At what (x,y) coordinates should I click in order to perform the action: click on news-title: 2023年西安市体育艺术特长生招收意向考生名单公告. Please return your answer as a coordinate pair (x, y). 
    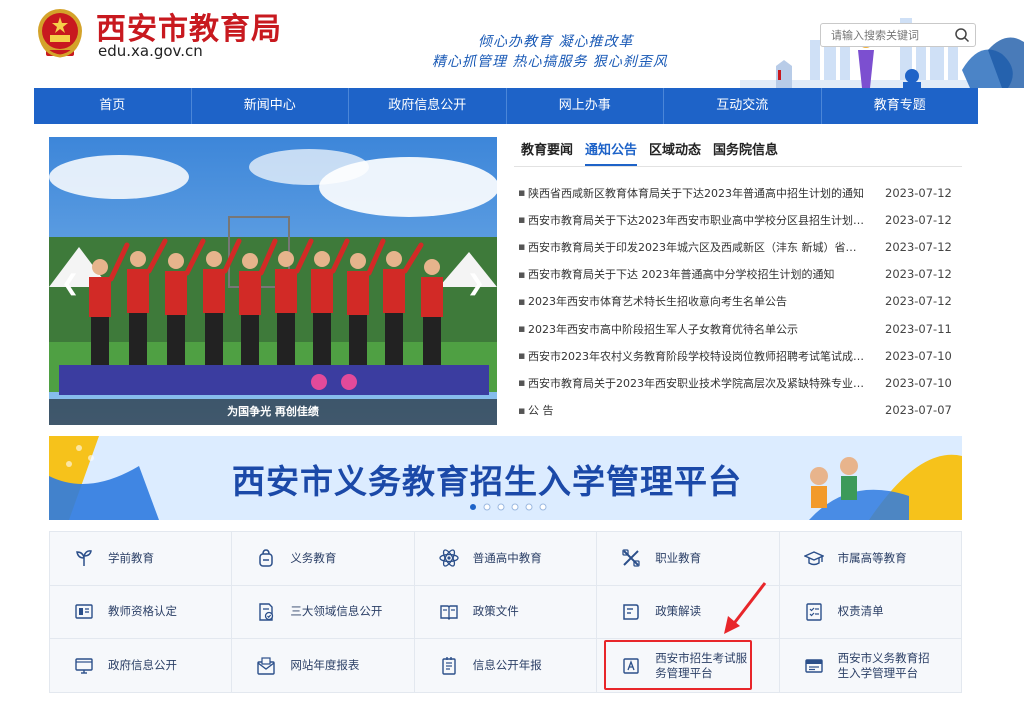
    Looking at the image, I should click on (696, 301).